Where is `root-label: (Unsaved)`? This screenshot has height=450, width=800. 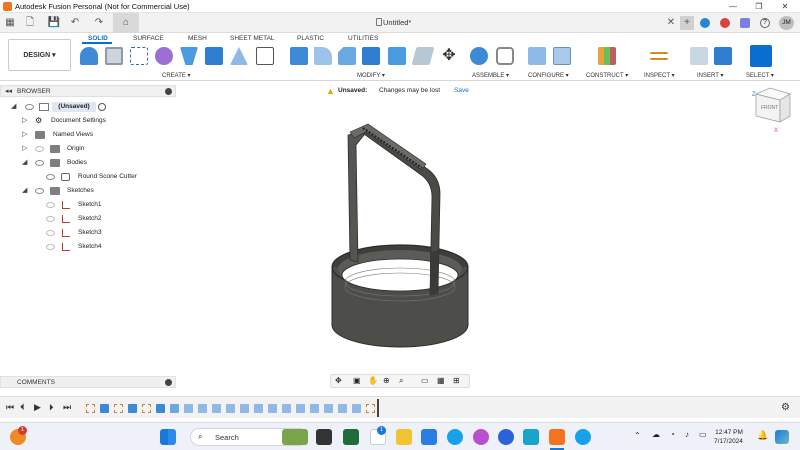
root-label: (Unsaved) is located at coordinates (74, 107).